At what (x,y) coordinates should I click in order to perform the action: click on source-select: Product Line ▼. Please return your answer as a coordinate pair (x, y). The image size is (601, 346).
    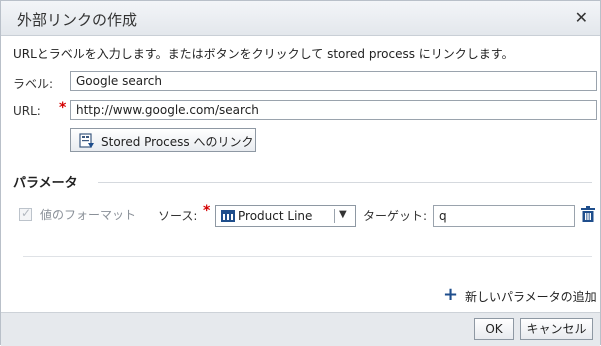
    Looking at the image, I should click on (285, 216).